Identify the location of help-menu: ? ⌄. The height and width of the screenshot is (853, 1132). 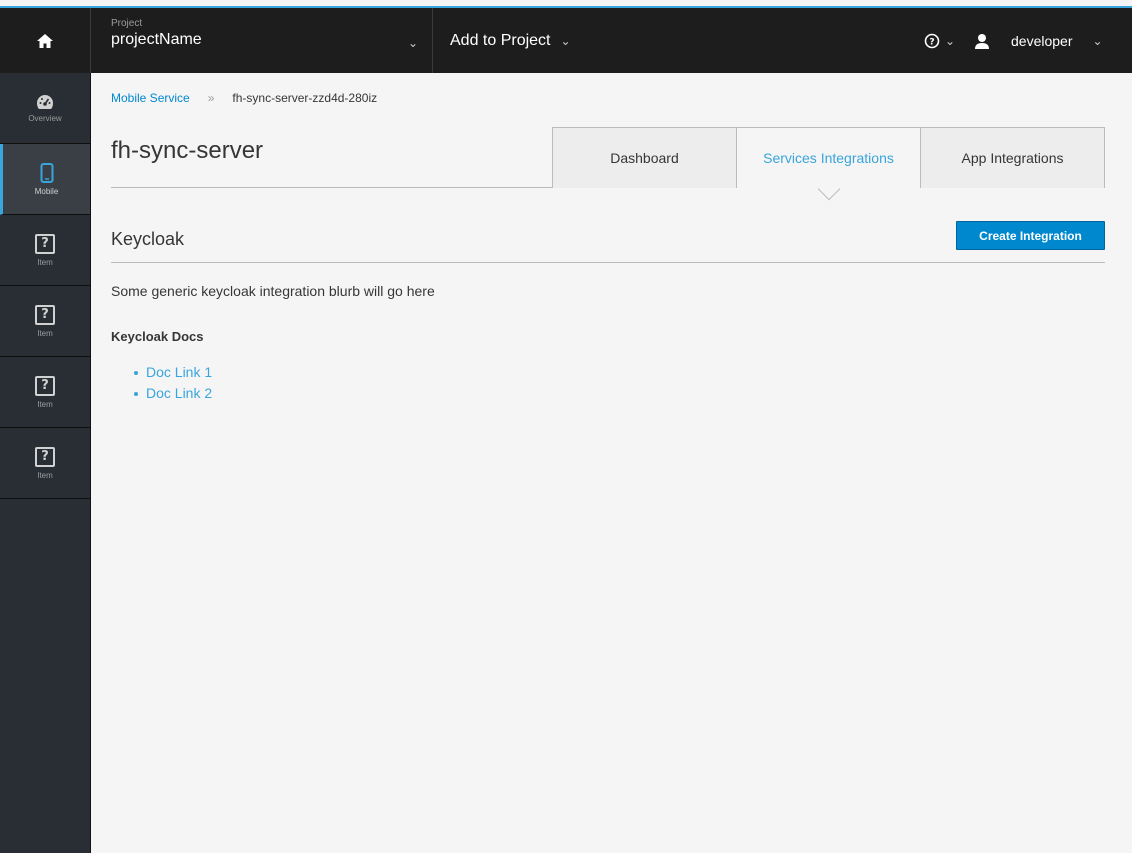
(939, 40).